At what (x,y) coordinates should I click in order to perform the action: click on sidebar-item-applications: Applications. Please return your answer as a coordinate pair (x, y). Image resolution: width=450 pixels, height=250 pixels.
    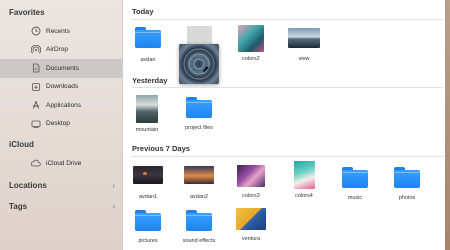
    Looking at the image, I should click on (61, 105).